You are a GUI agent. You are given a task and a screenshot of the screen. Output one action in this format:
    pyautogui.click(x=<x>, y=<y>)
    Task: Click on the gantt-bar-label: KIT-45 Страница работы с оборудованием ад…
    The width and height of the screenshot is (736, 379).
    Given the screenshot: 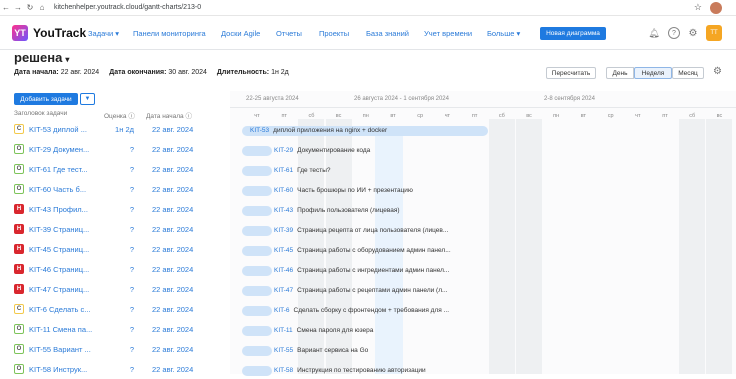 What is the action you would take?
    pyautogui.click(x=362, y=250)
    